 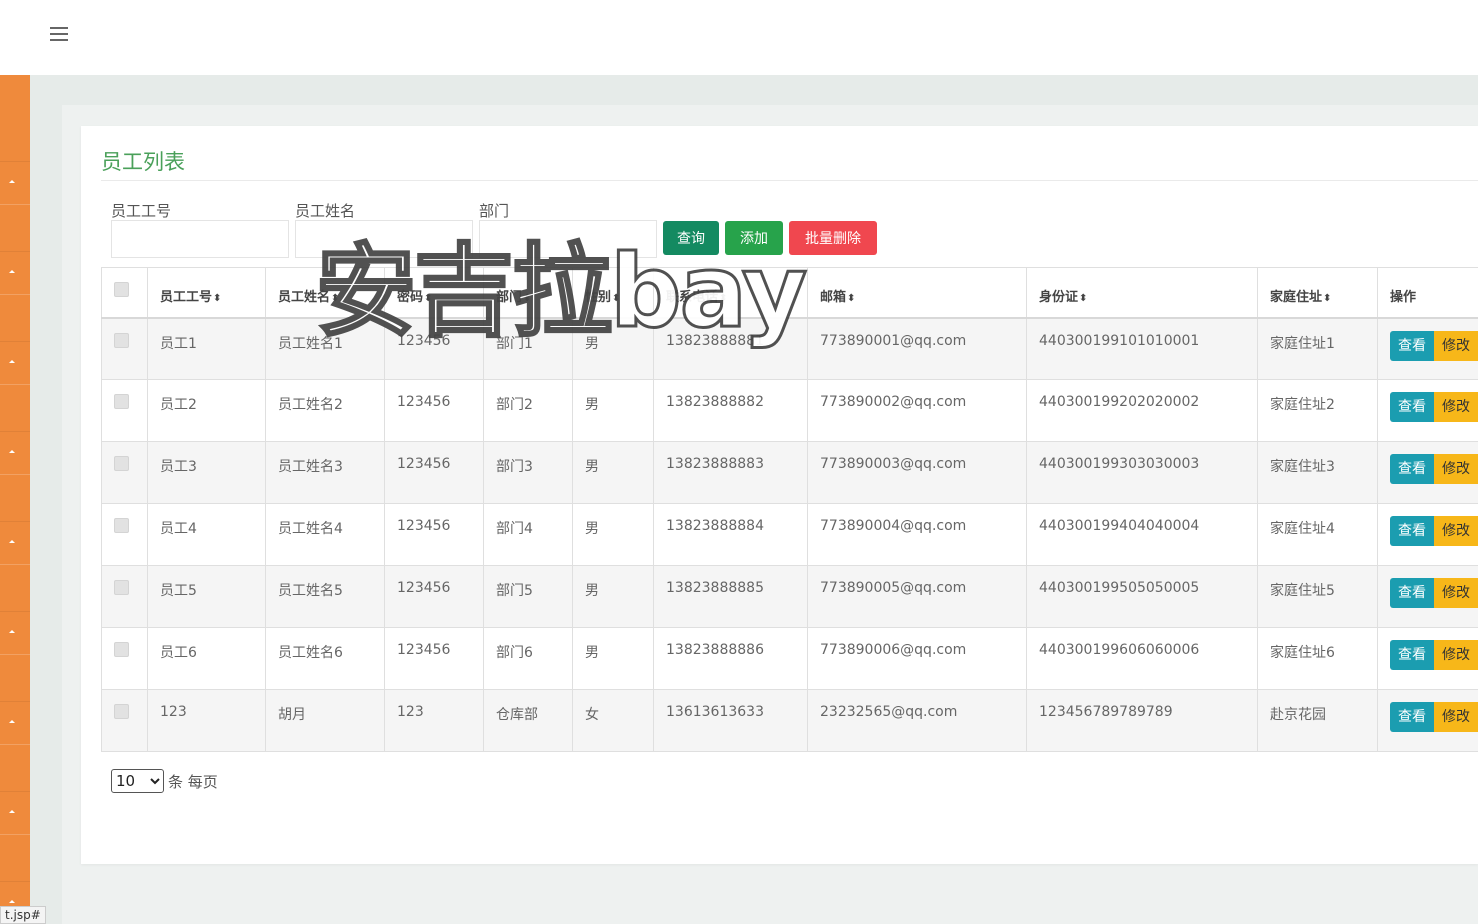 What do you see at coordinates (206, 720) in the screenshot?
I see `table-cell: 123` at bounding box center [206, 720].